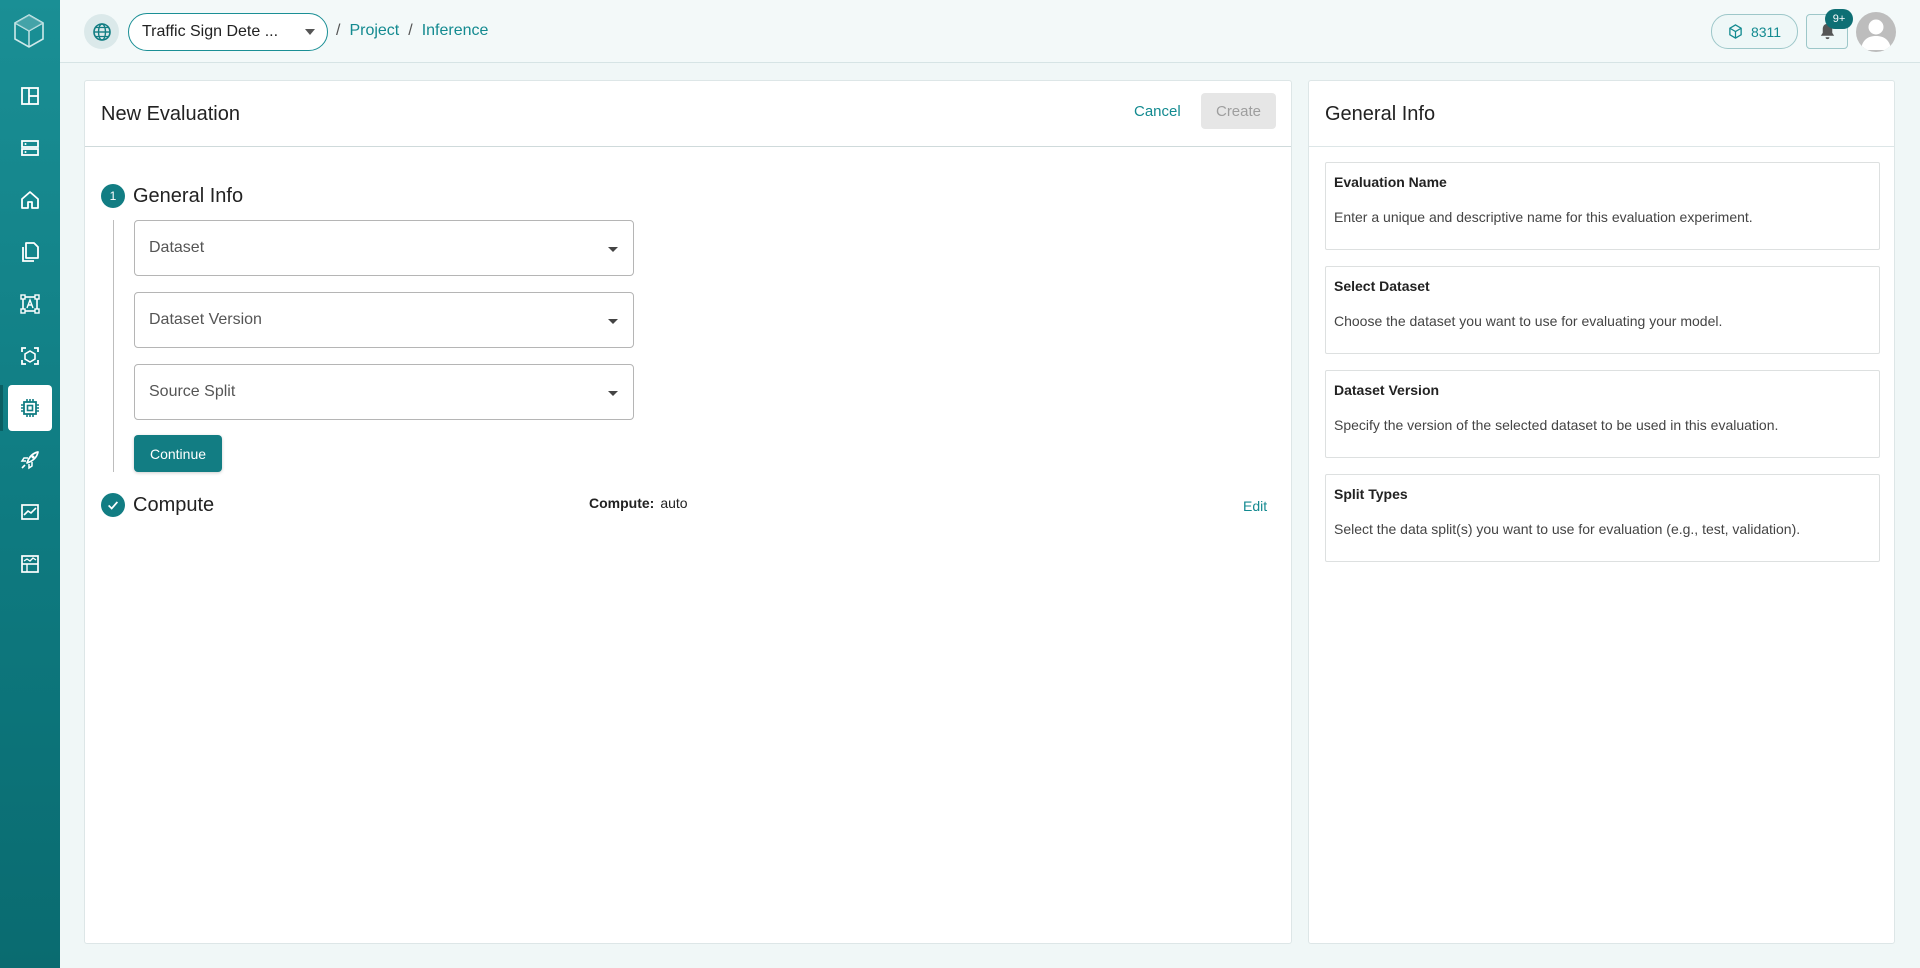  What do you see at coordinates (113, 505) in the screenshot?
I see `check-circle-icon` at bounding box center [113, 505].